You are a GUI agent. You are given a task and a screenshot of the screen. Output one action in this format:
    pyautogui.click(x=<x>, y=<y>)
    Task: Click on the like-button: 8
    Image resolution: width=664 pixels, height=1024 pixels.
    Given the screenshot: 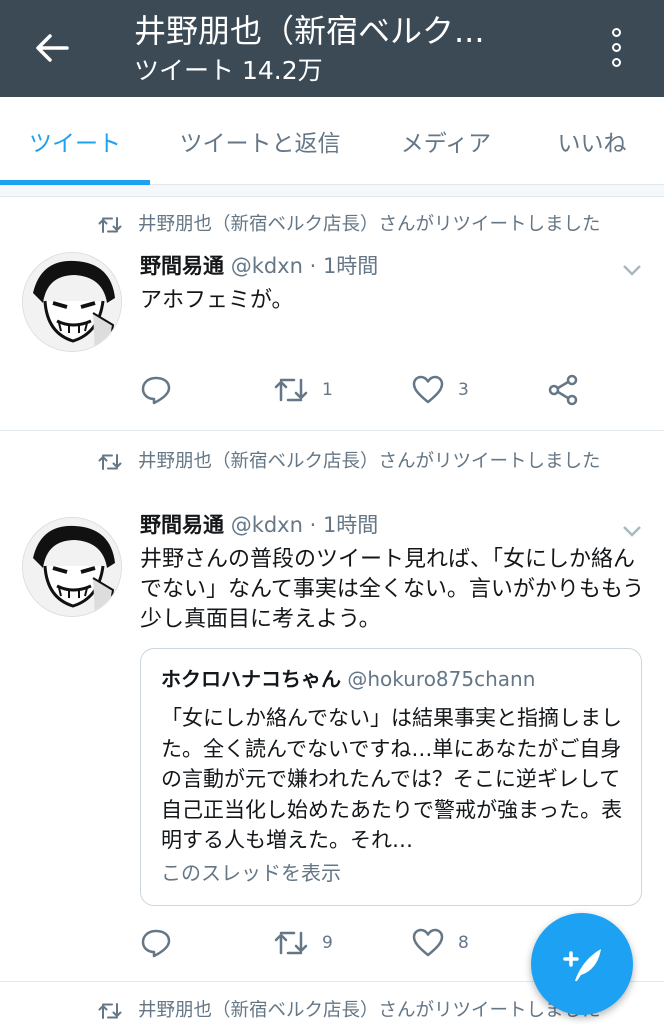 What is the action you would take?
    pyautogui.click(x=440, y=943)
    